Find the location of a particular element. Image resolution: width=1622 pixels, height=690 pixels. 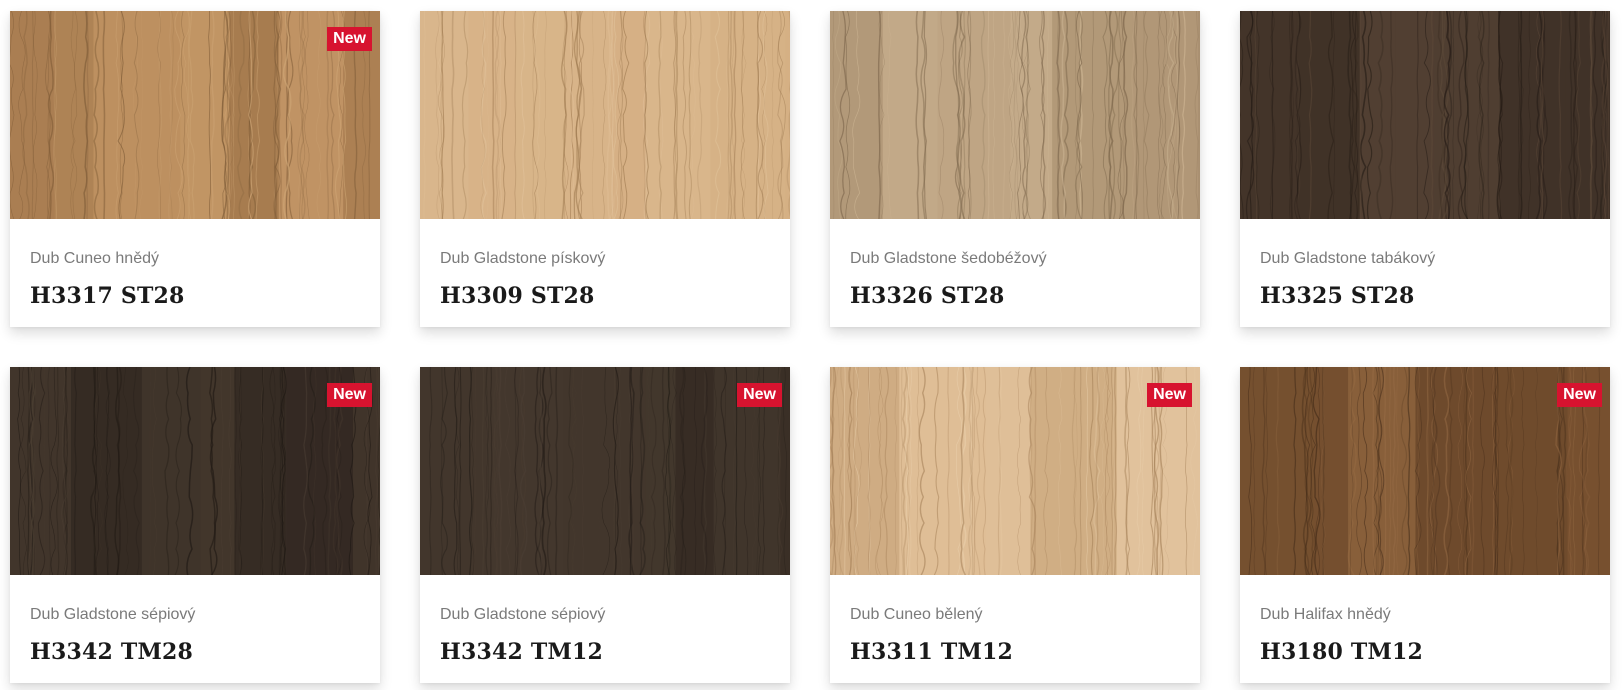

product-name: Dub Gladstone tabákový is located at coordinates (1348, 258).